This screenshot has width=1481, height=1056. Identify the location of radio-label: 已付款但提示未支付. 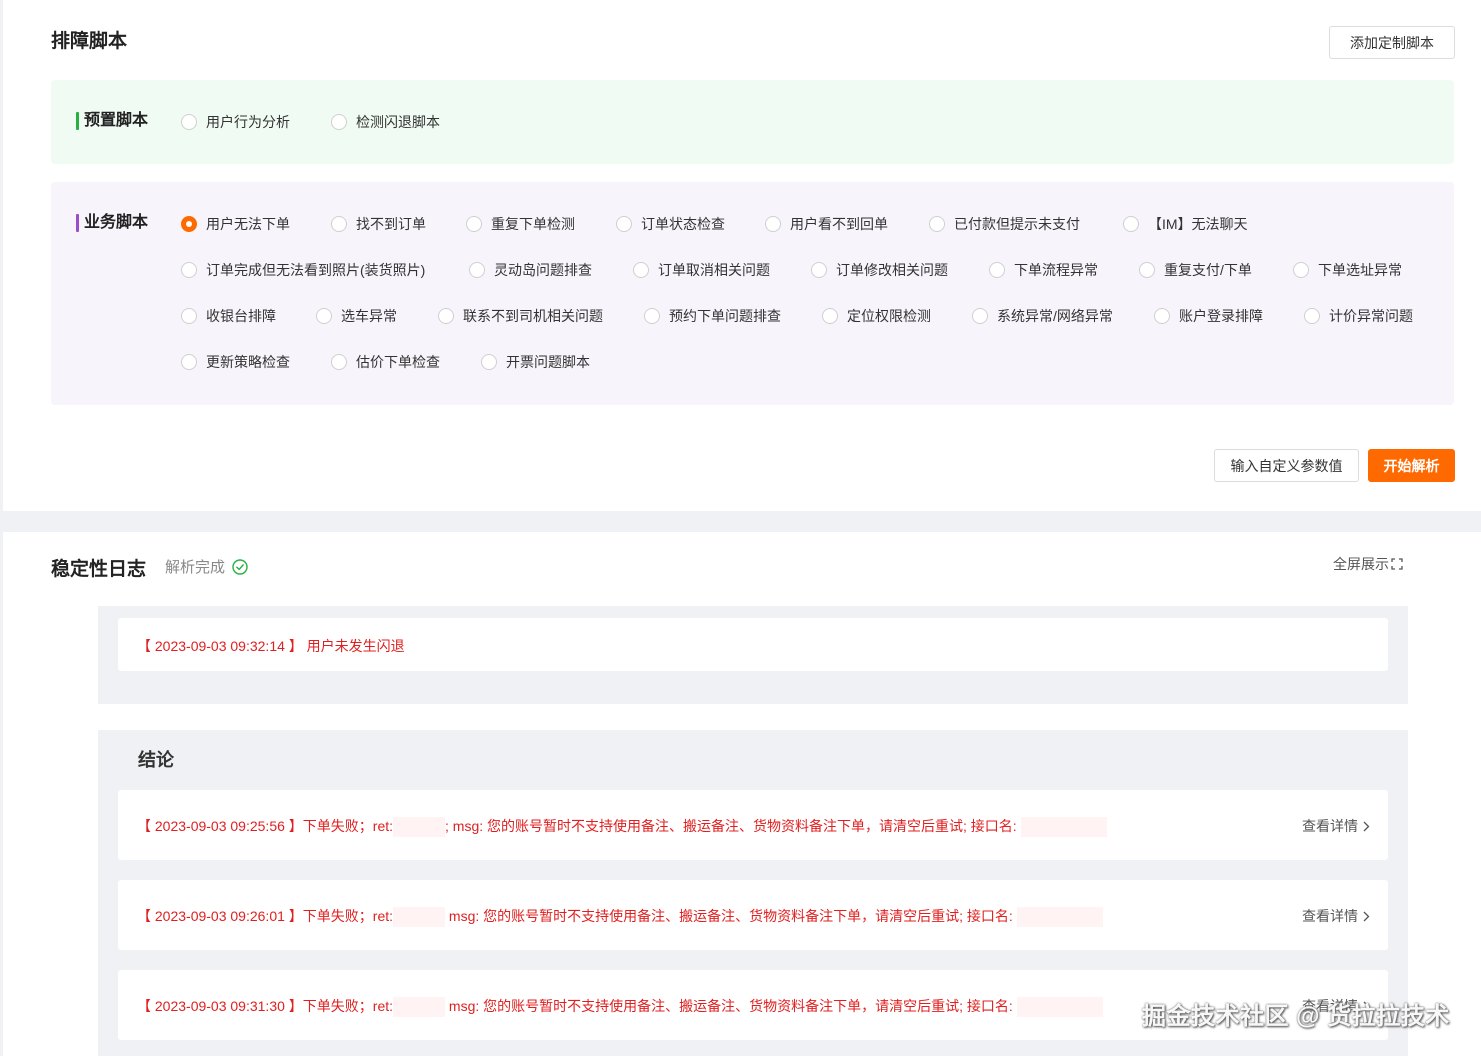
(1017, 224).